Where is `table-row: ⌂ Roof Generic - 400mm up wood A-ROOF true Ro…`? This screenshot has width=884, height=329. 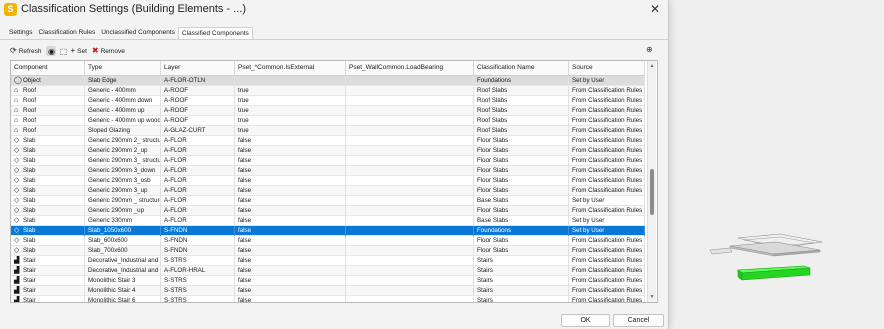
table-row: ⌂ Roof Generic - 400mm up wood A-ROOF true Ro… is located at coordinates (328, 121).